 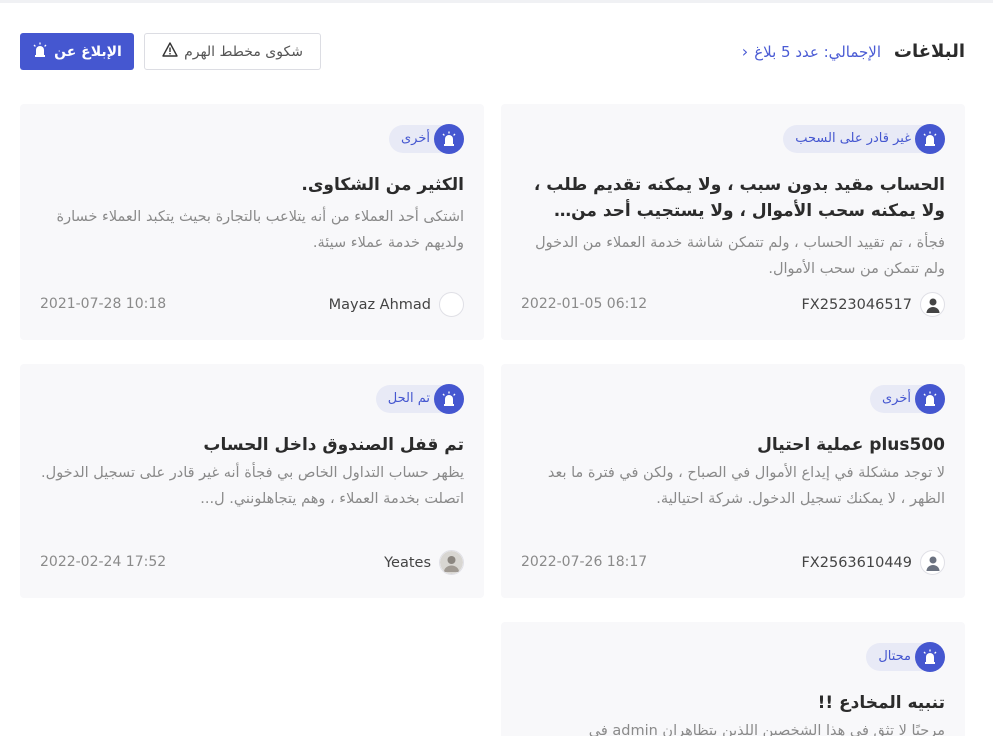 What do you see at coordinates (733, 445) in the screenshot?
I see `complaint-title: plus500 عملية احتيال` at bounding box center [733, 445].